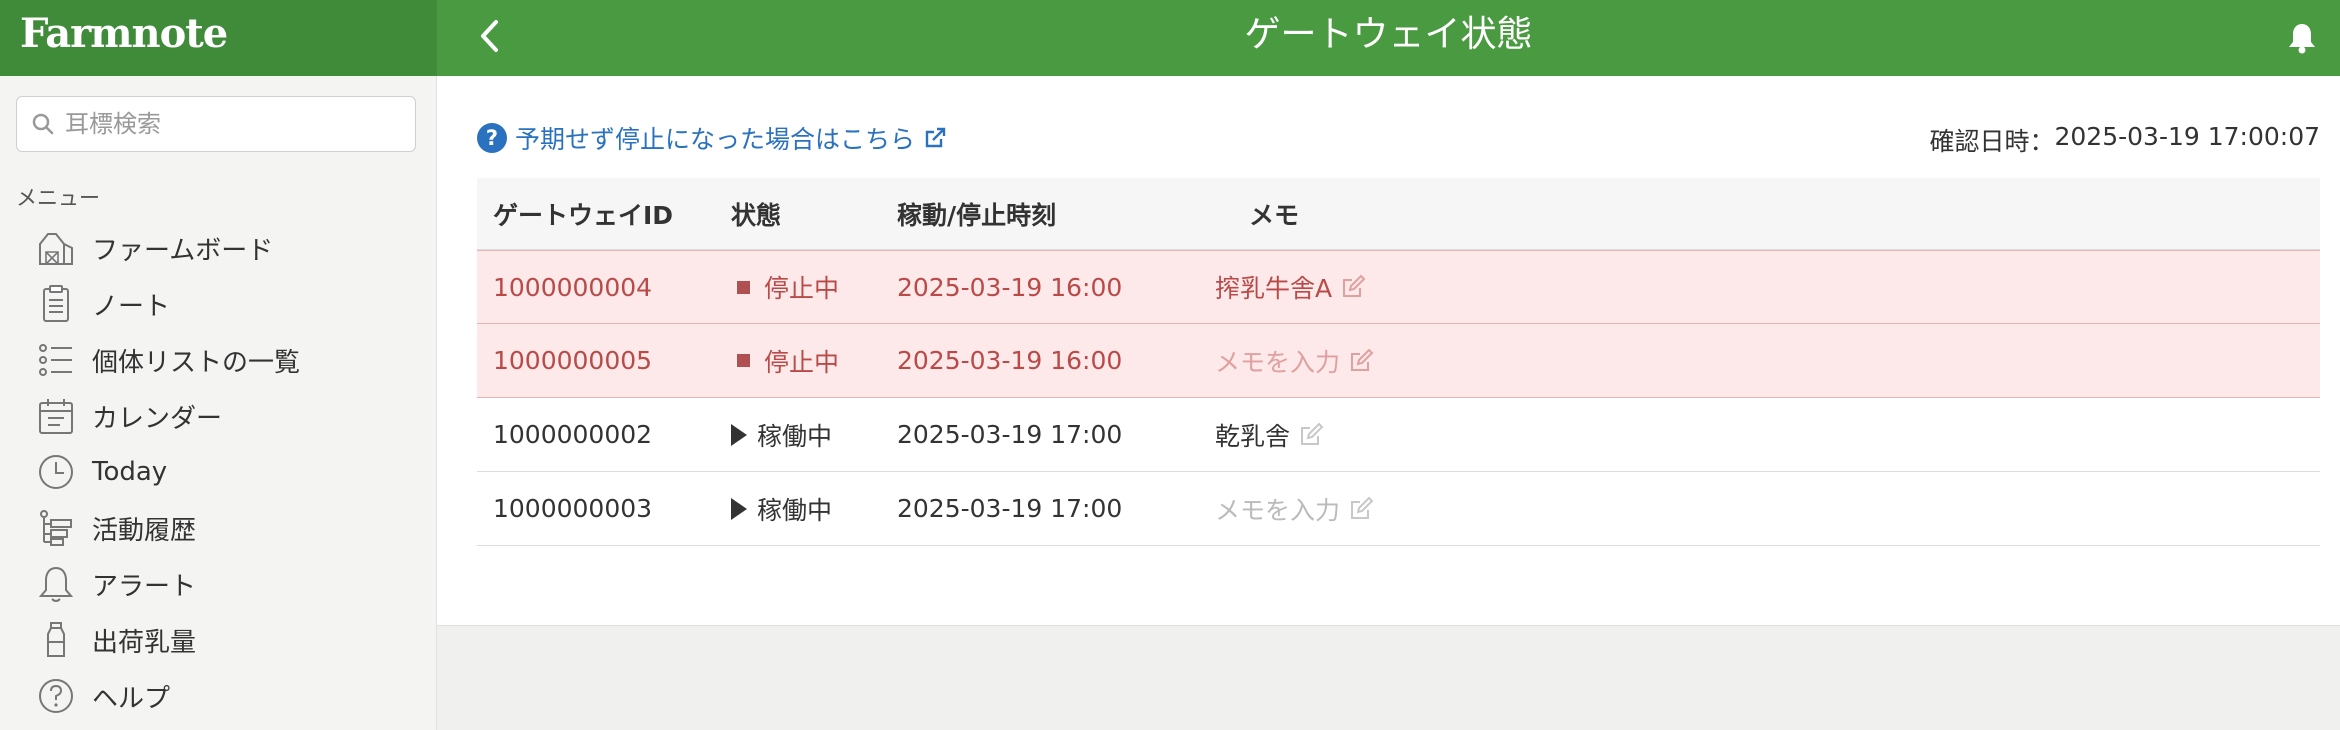  I want to click on sidebar-item-label: 出荷乳量, so click(144, 642).